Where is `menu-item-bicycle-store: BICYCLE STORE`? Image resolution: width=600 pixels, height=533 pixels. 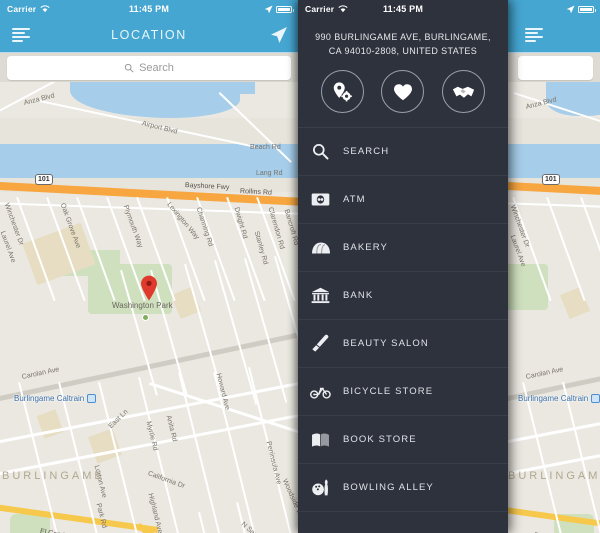
menu-item-bicycle-store: BICYCLE STORE is located at coordinates (403, 392).